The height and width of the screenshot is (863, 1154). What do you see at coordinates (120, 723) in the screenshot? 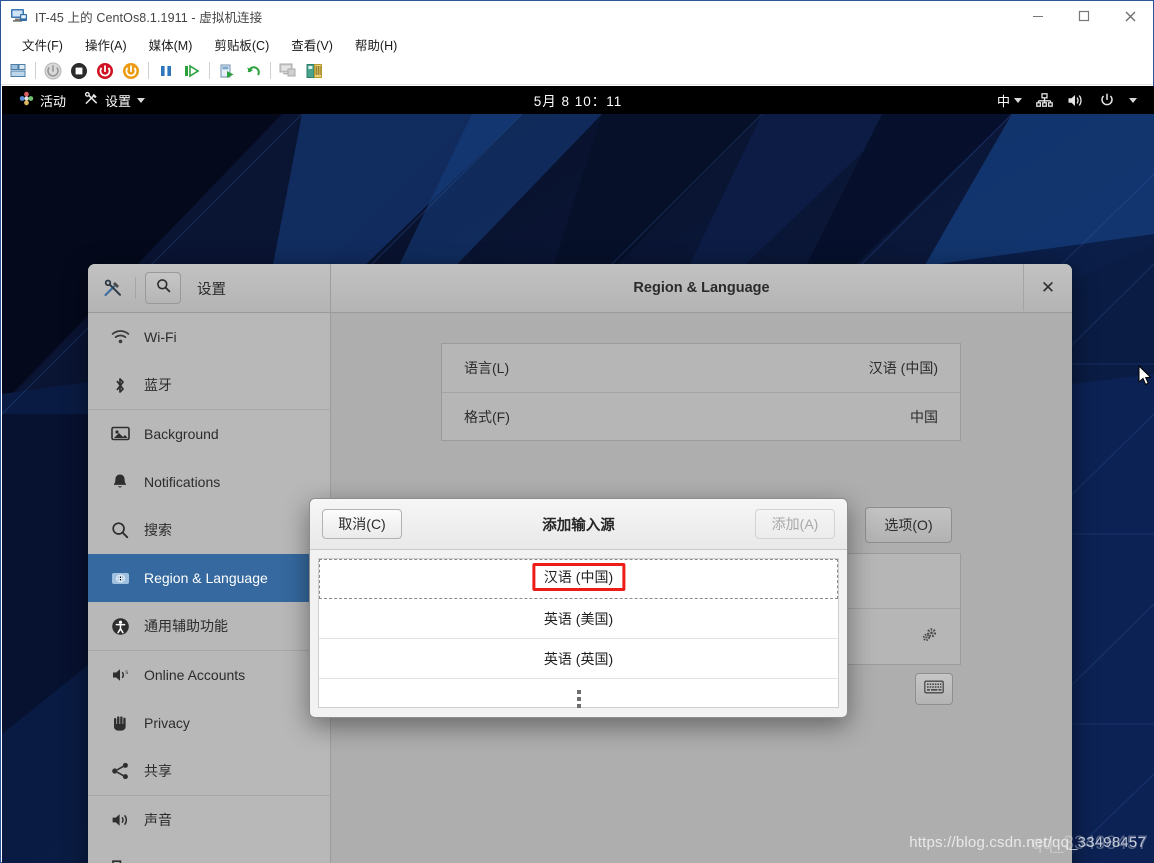
I see `privacy-hand-icon` at bounding box center [120, 723].